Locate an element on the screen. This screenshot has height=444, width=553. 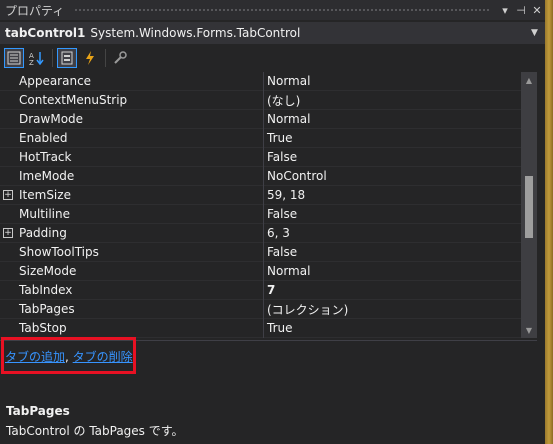
pin-icon: ⊣ is located at coordinates (521, 10).